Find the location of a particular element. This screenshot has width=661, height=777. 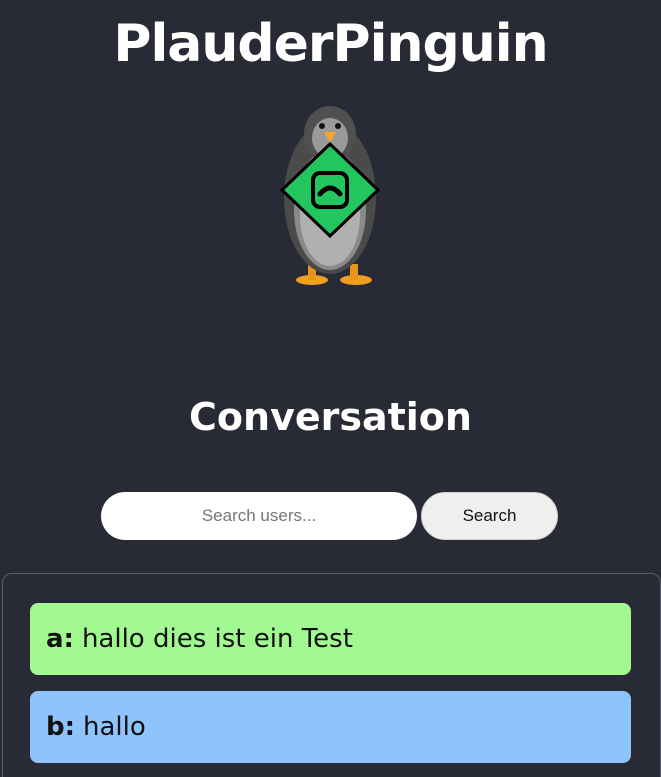

message-text: hallo is located at coordinates (114, 727).